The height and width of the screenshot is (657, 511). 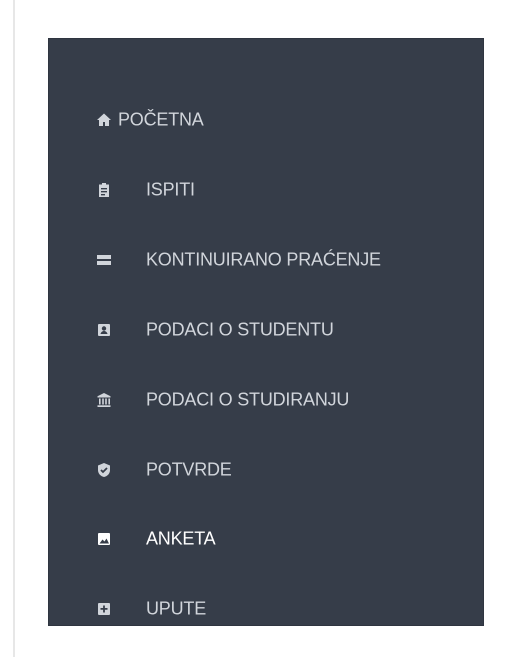 What do you see at coordinates (104, 609) in the screenshot?
I see `plus-square-icon` at bounding box center [104, 609].